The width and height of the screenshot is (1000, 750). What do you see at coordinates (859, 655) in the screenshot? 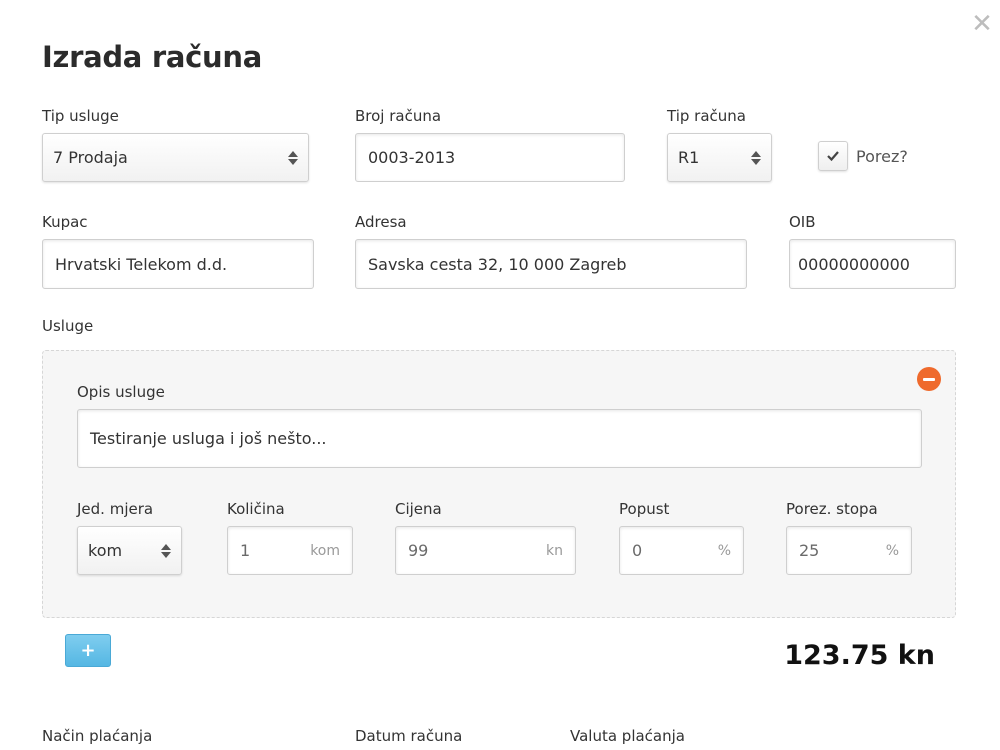
I see `invoice-total: 123.75 kn` at bounding box center [859, 655].